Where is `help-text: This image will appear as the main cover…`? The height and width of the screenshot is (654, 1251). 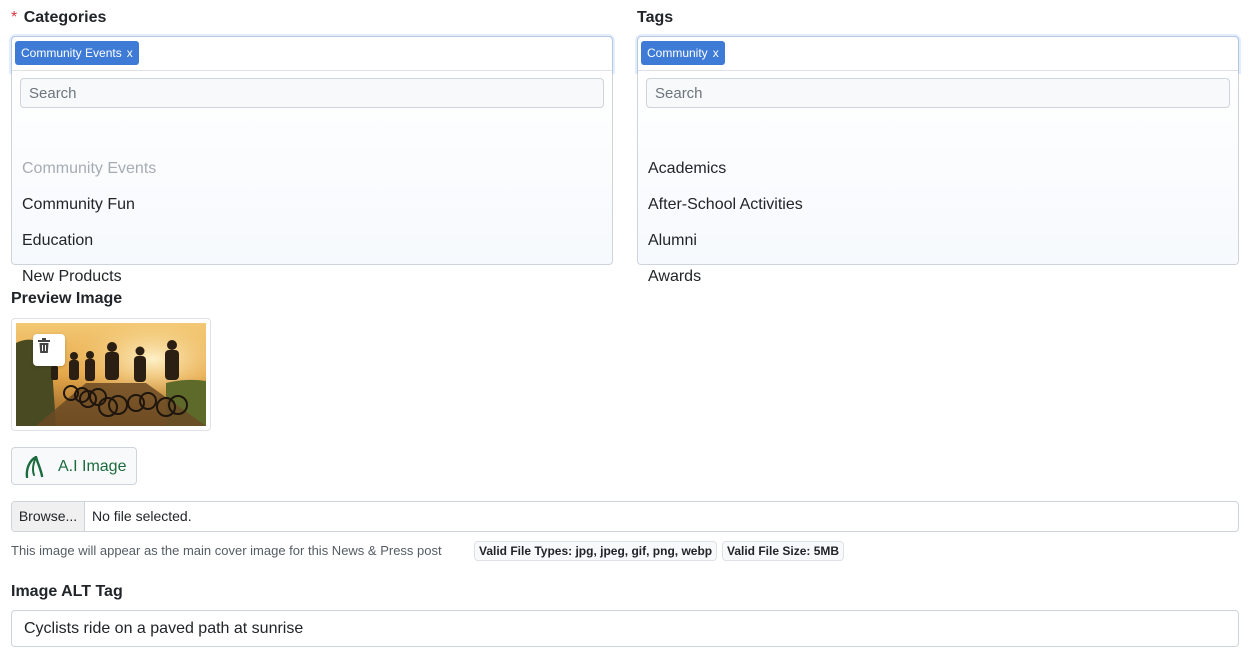 help-text: This image will appear as the main cover… is located at coordinates (226, 550).